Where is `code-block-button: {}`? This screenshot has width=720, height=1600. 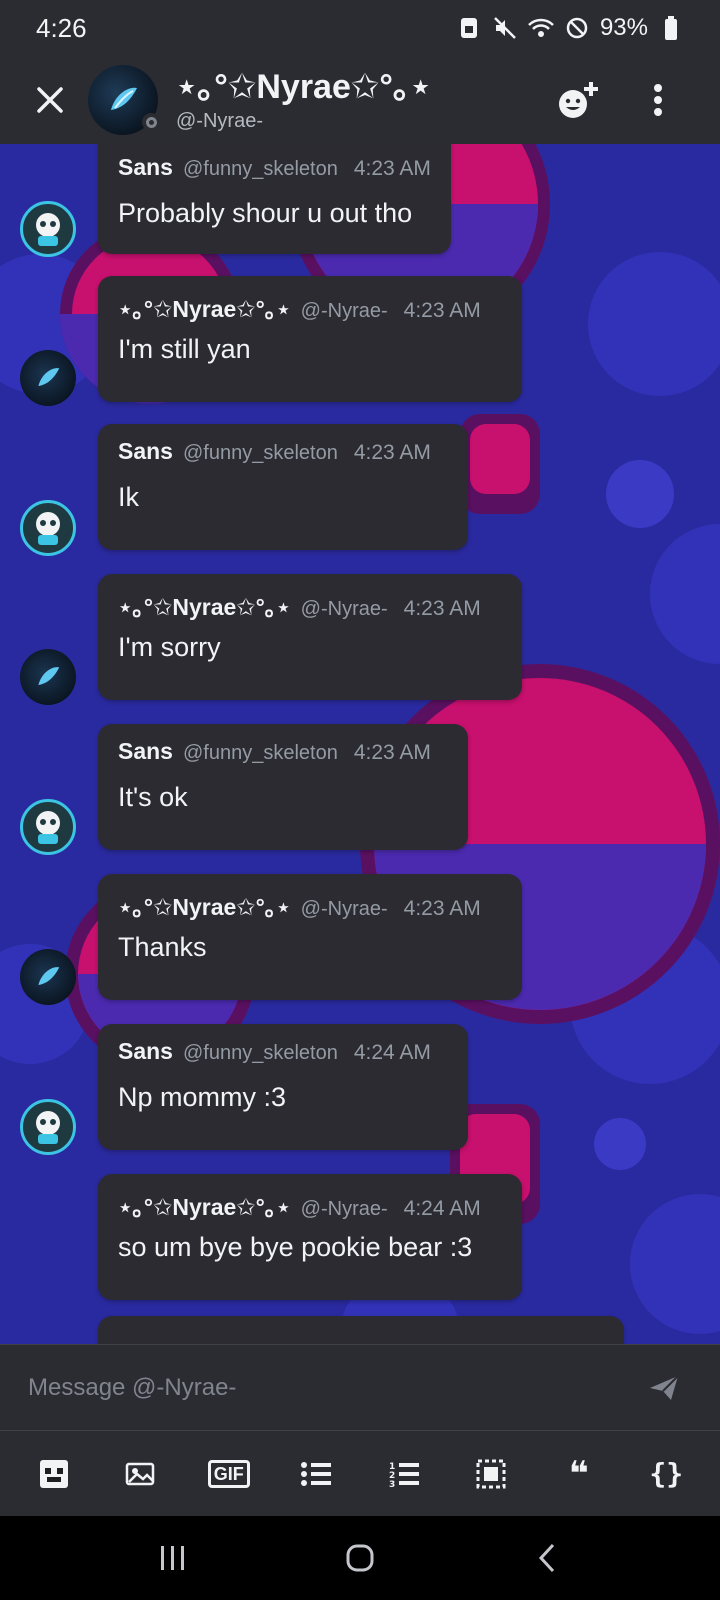 code-block-button: {} is located at coordinates (666, 1474).